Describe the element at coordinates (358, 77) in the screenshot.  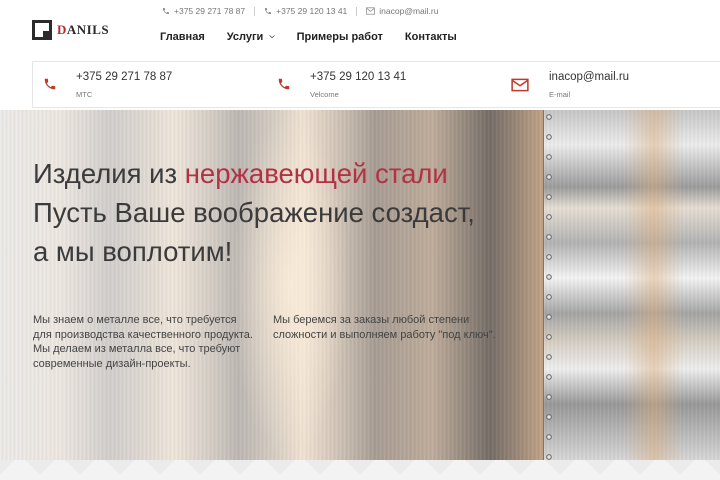
I see `contact-value: +375 29 120 13 41` at that location.